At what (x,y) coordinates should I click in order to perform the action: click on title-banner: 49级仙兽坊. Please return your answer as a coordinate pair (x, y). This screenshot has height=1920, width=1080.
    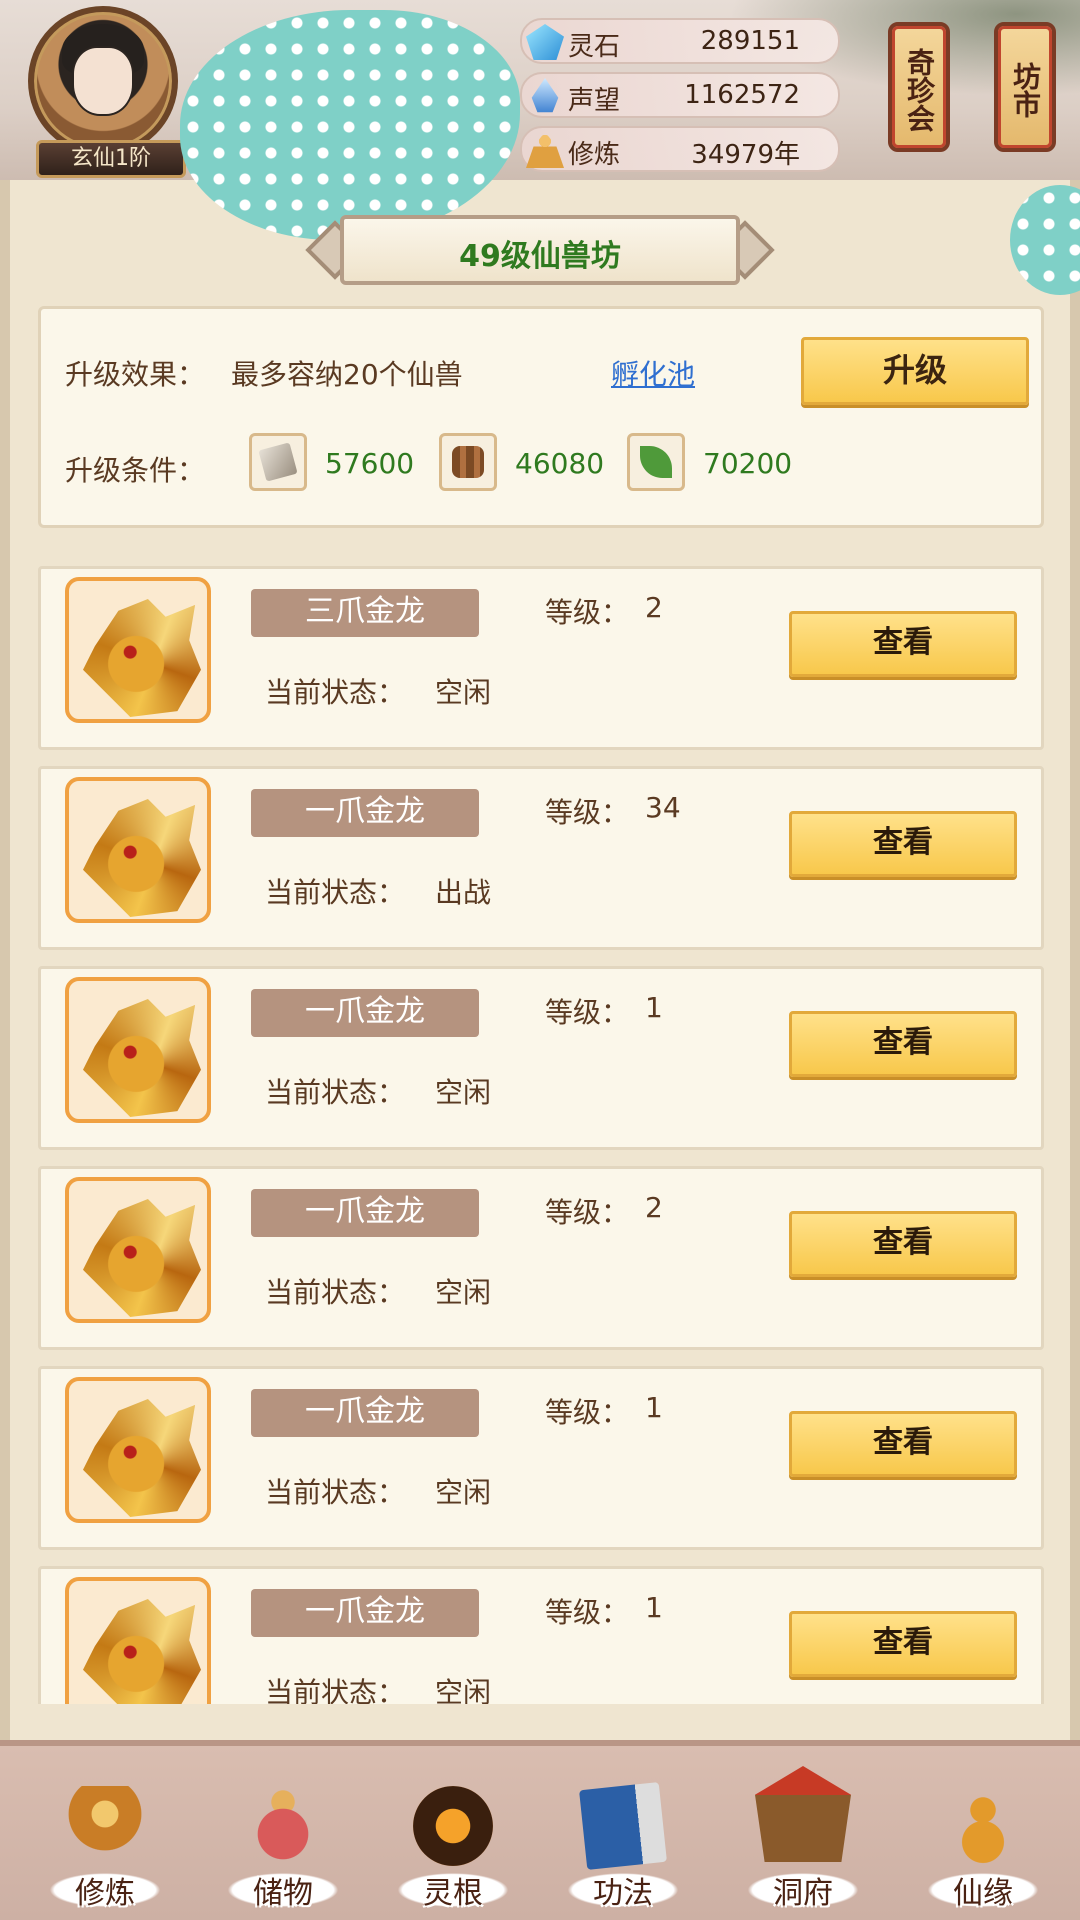
    Looking at the image, I should click on (540, 250).